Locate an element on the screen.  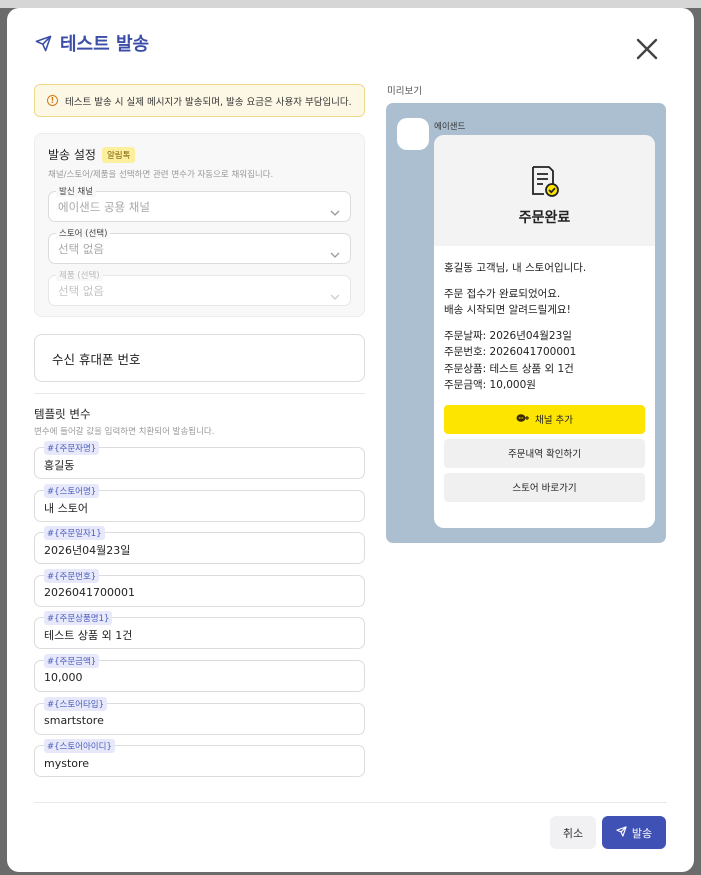
var-input-store-type: #{스토어타입} smartstore is located at coordinates (199, 715).